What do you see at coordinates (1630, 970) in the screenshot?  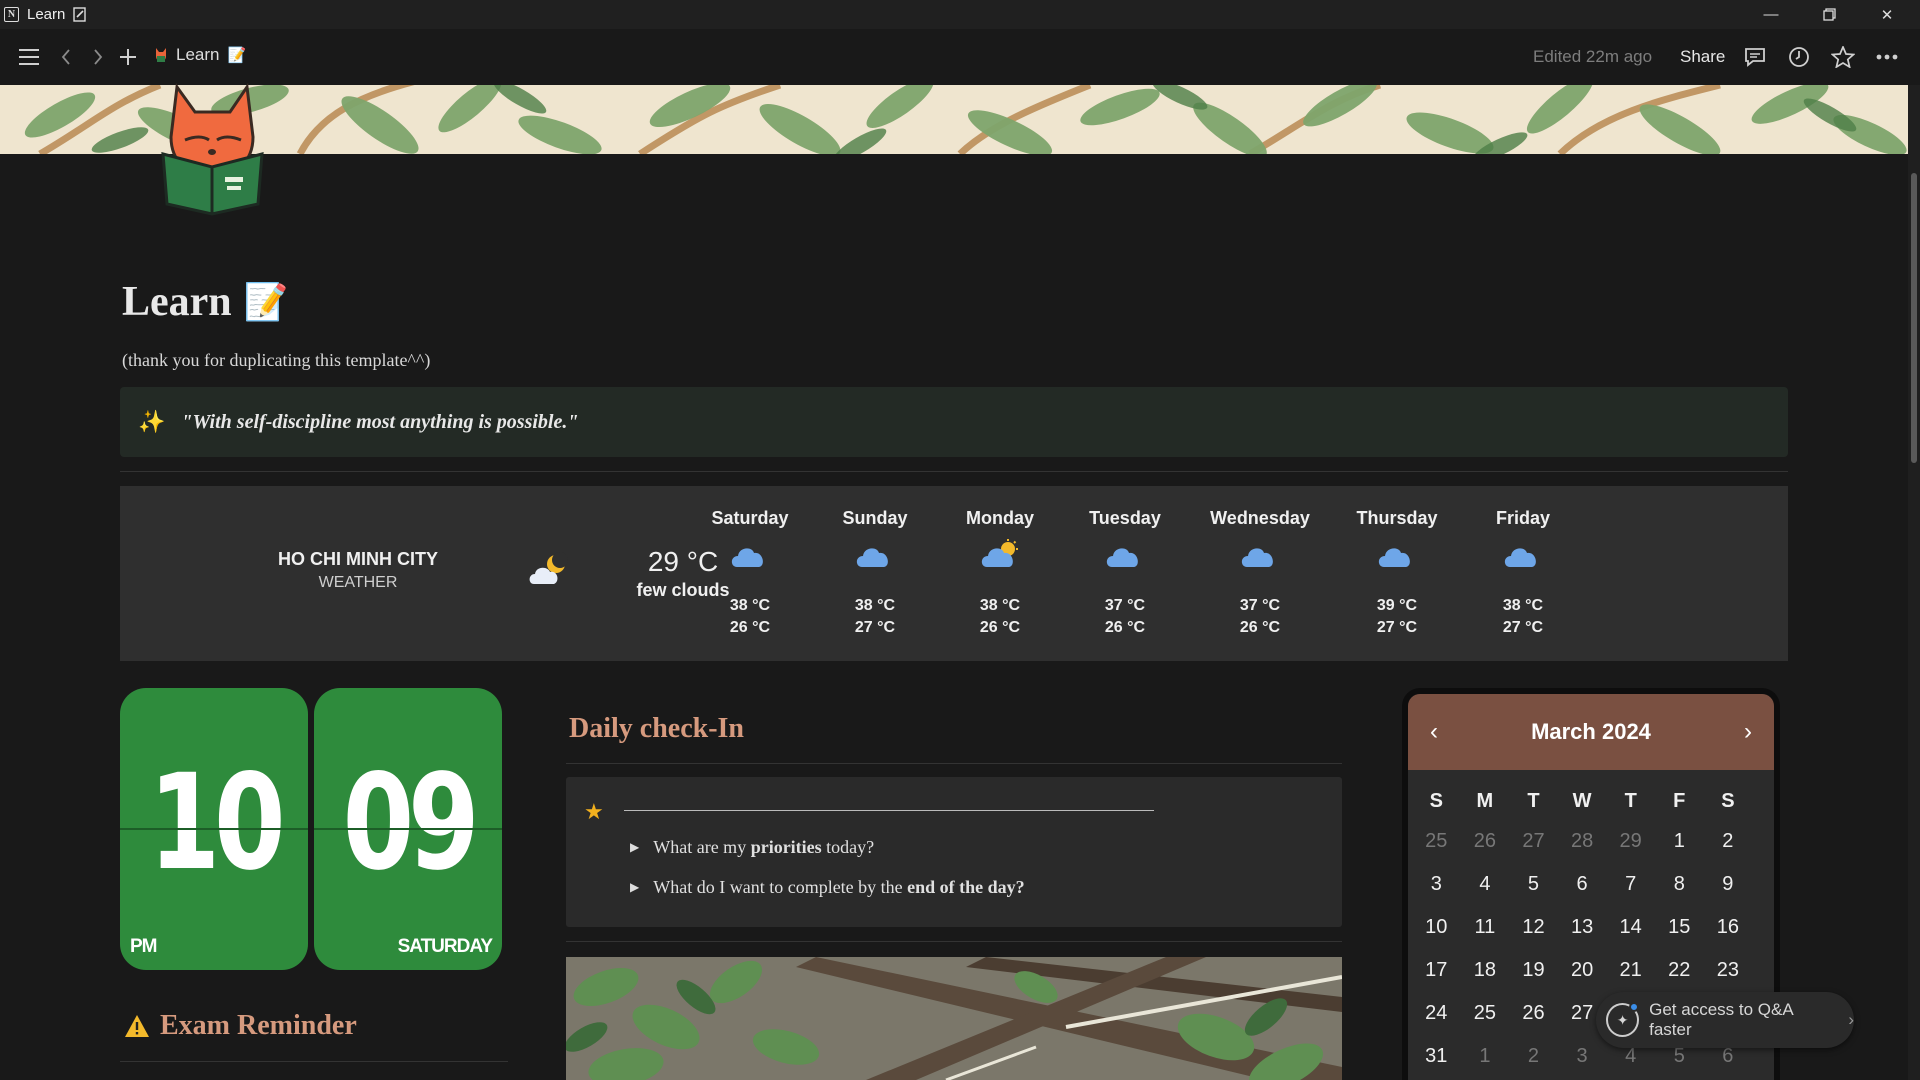 I see `calendar-day: 21` at bounding box center [1630, 970].